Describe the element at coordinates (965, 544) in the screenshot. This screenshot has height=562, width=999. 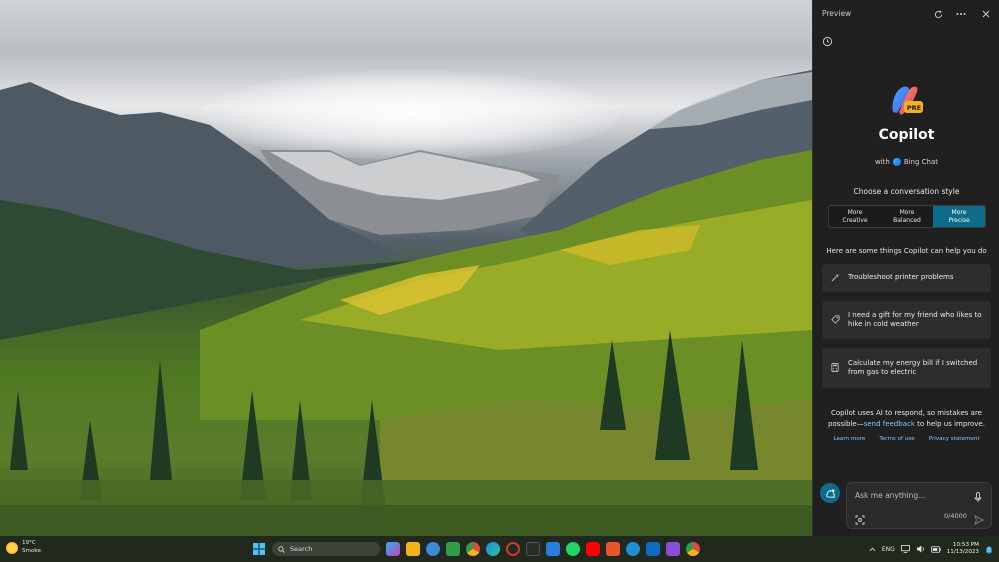
I see `clock-time: 10:53 PM` at that location.